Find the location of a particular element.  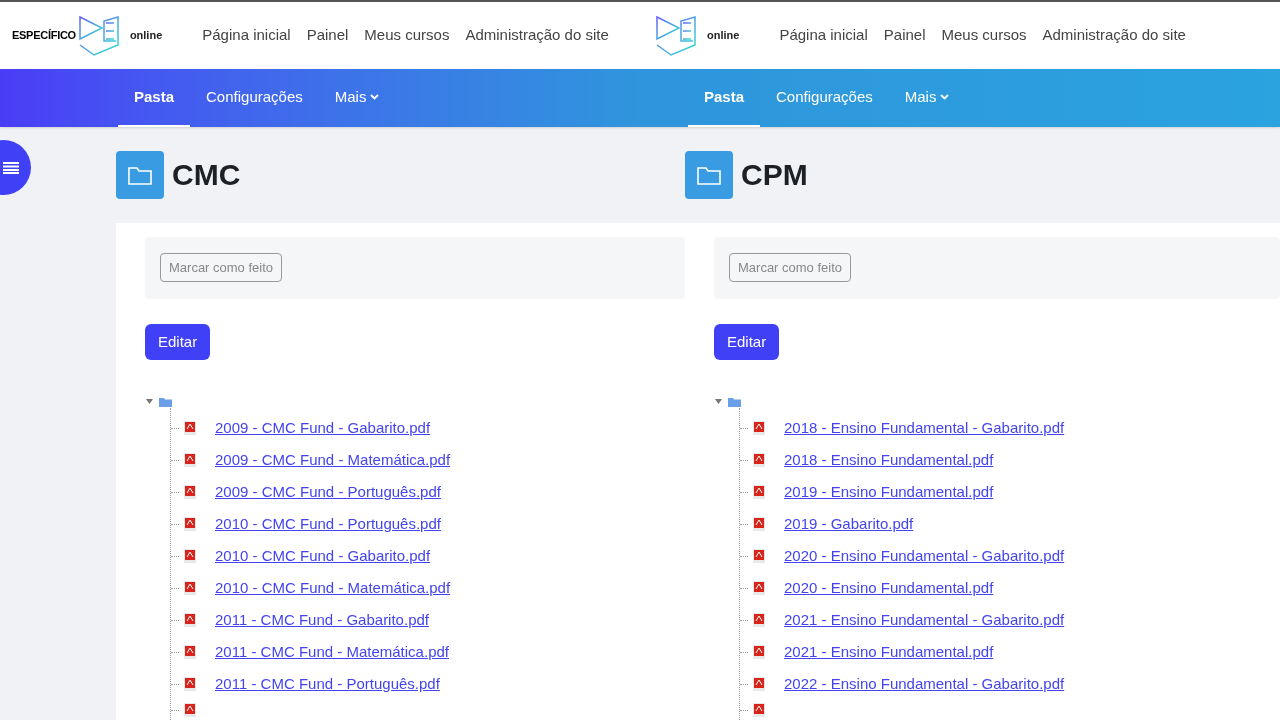

file-link: 2018 - Ensino Fundamental - Gabarito.pdf is located at coordinates (924, 428).